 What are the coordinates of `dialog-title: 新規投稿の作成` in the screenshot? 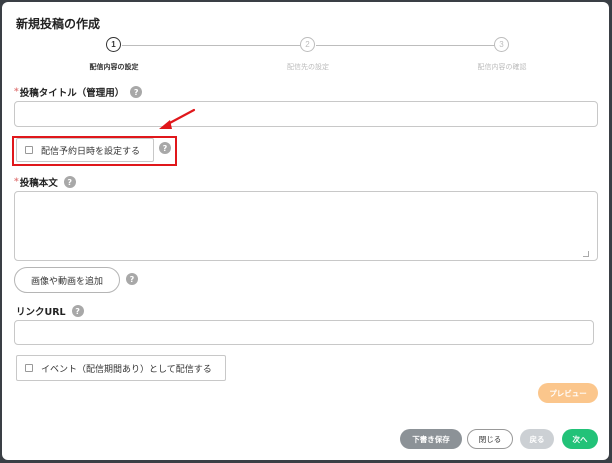 It's located at (58, 24).